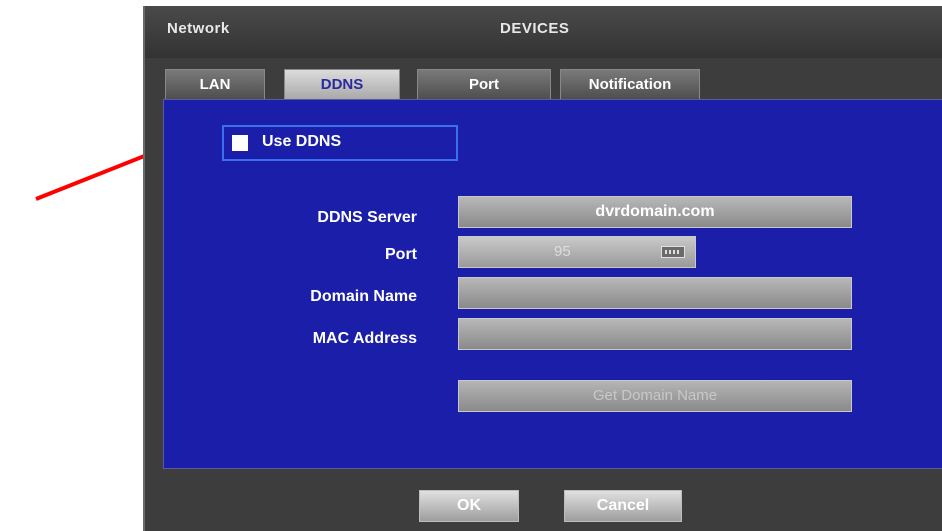 This screenshot has height=531, width=942. I want to click on domain-name-field, so click(655, 293).